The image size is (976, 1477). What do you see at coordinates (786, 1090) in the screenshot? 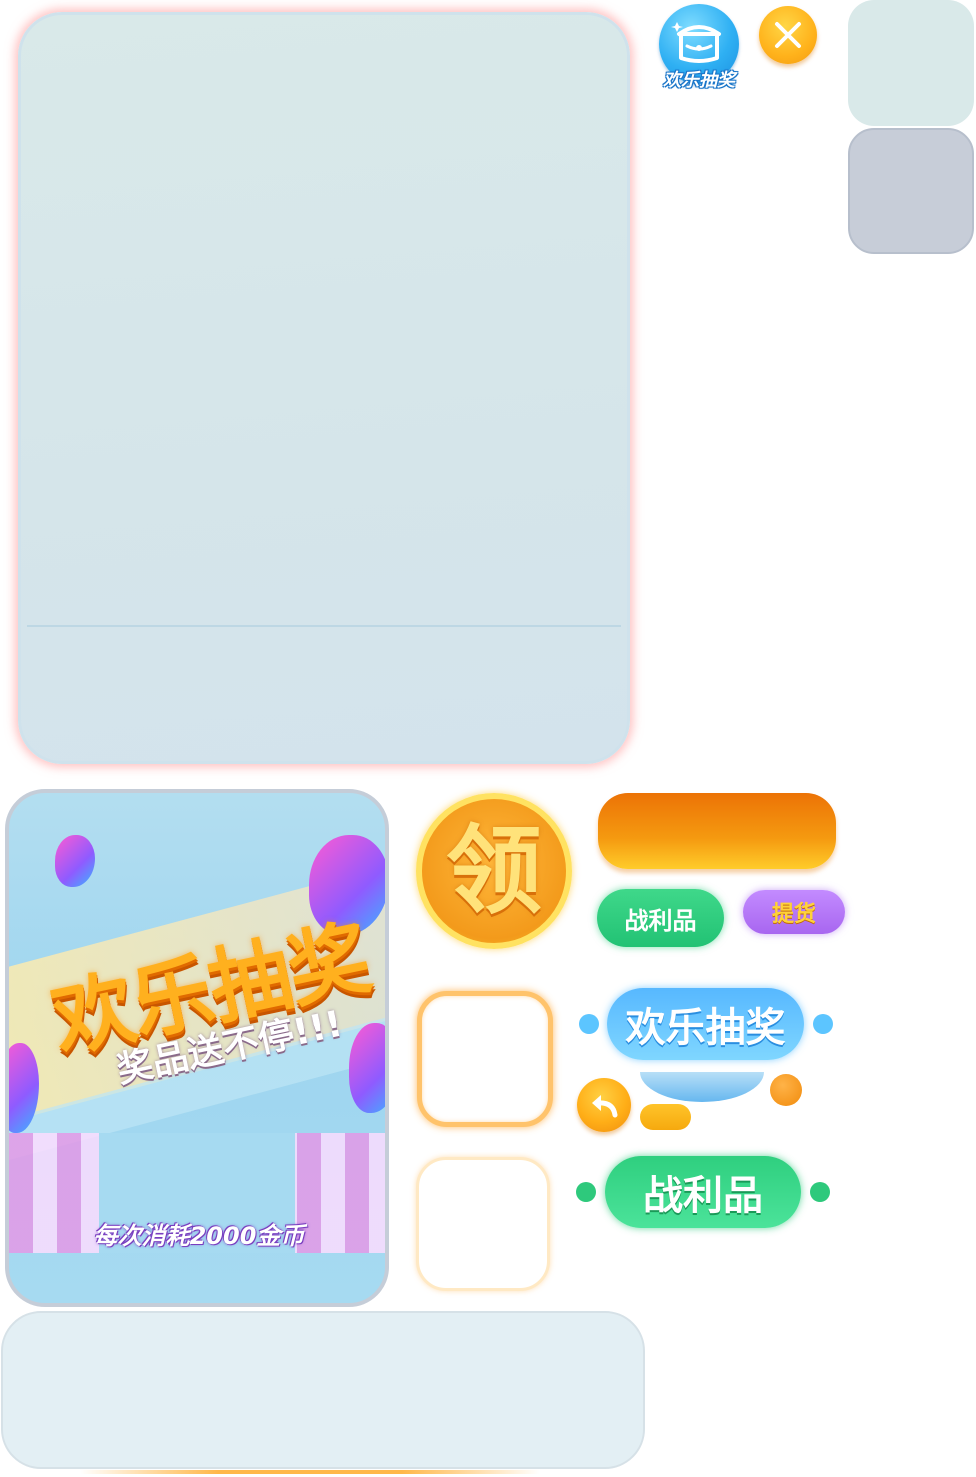
I see `orange-ball-decoration` at bounding box center [786, 1090].